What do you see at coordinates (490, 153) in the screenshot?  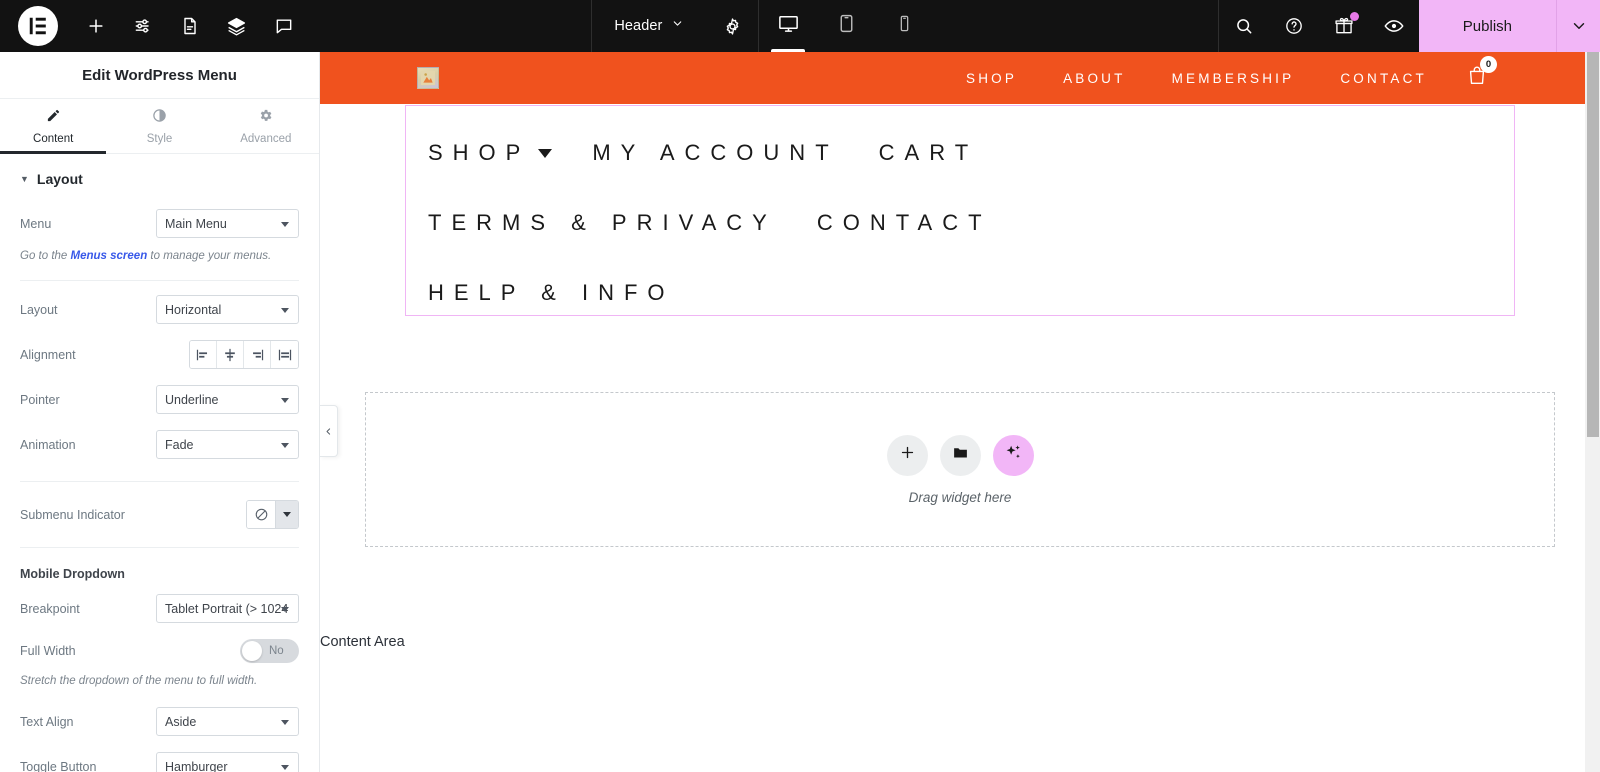 I see `menu-item-shop: SHOP` at bounding box center [490, 153].